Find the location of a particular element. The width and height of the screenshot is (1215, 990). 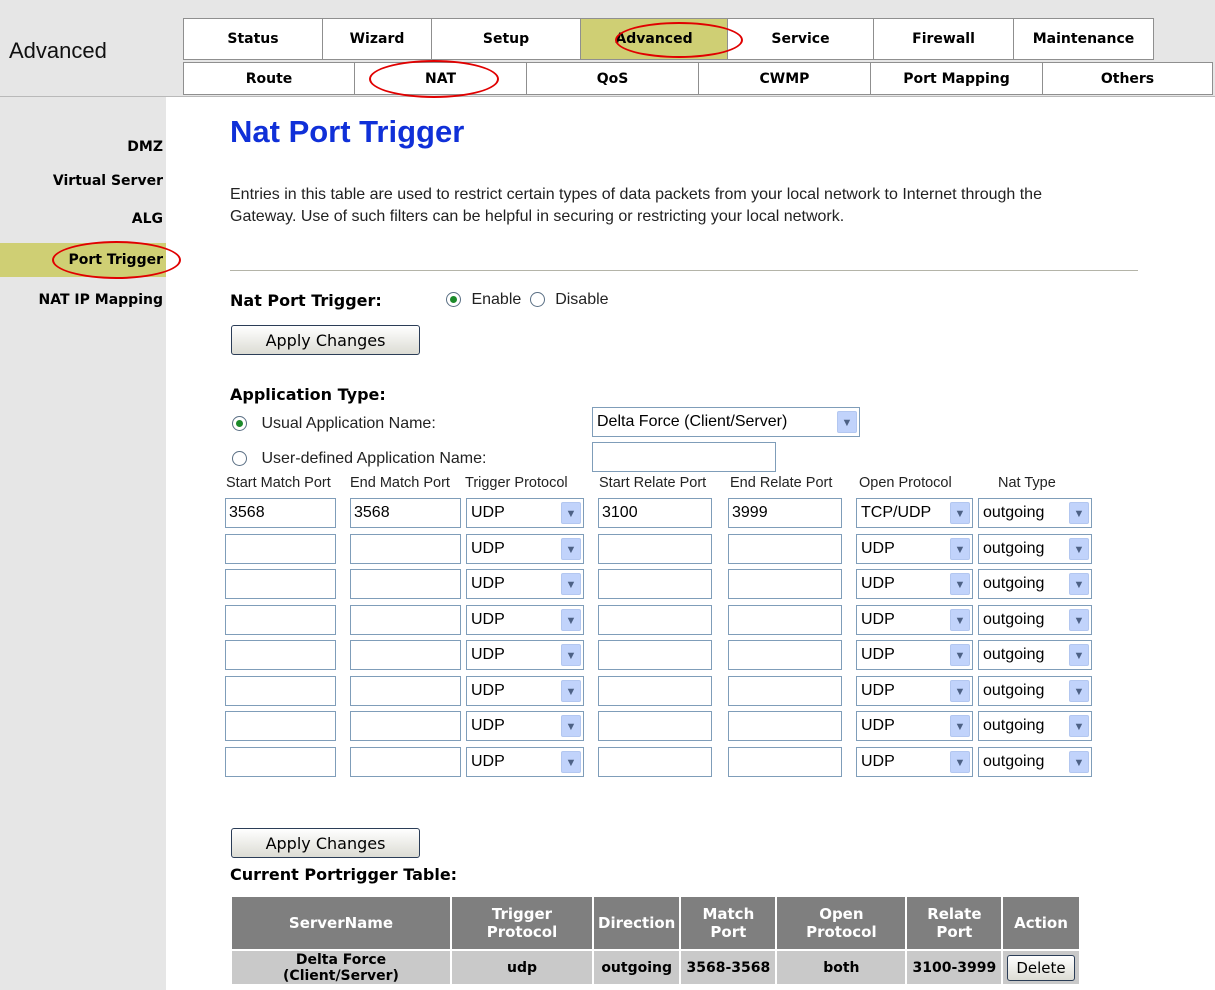

usual-app-radio is located at coordinates (239, 424).